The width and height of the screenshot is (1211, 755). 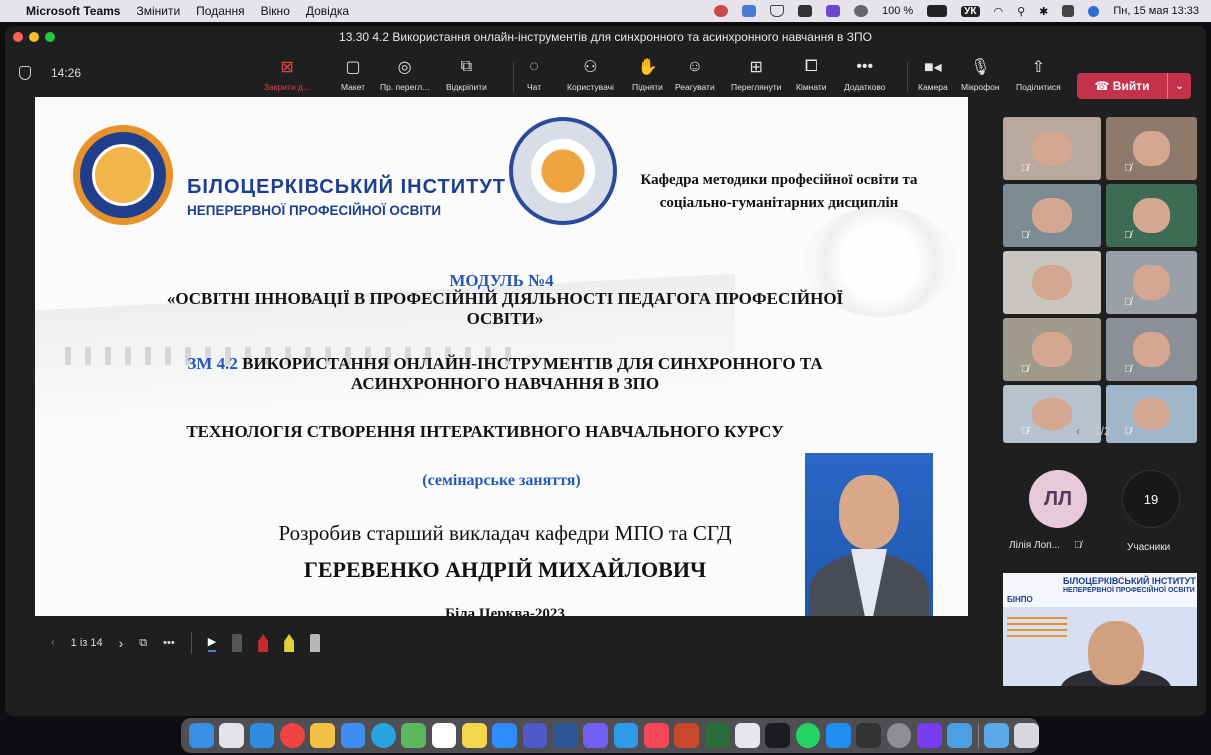 What do you see at coordinates (1094, 11) in the screenshot?
I see `siri-icon` at bounding box center [1094, 11].